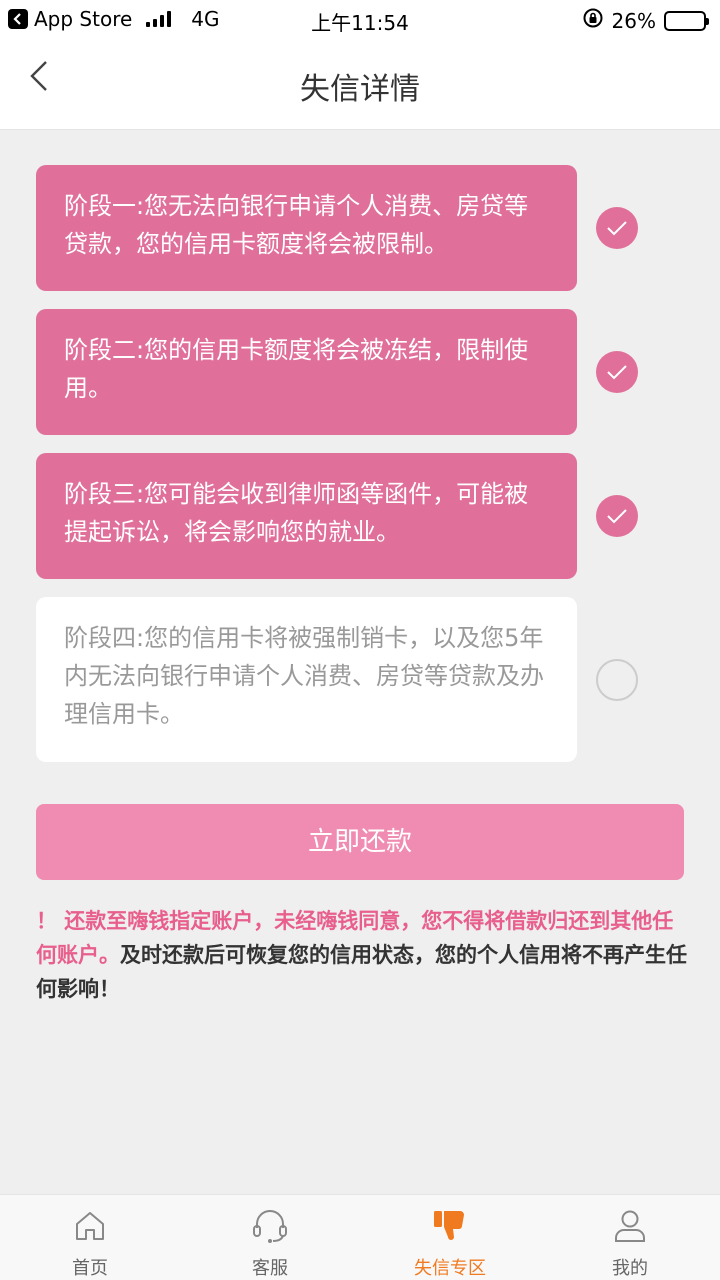  Describe the element at coordinates (450, 1225) in the screenshot. I see `thumbs-down-icon` at that location.